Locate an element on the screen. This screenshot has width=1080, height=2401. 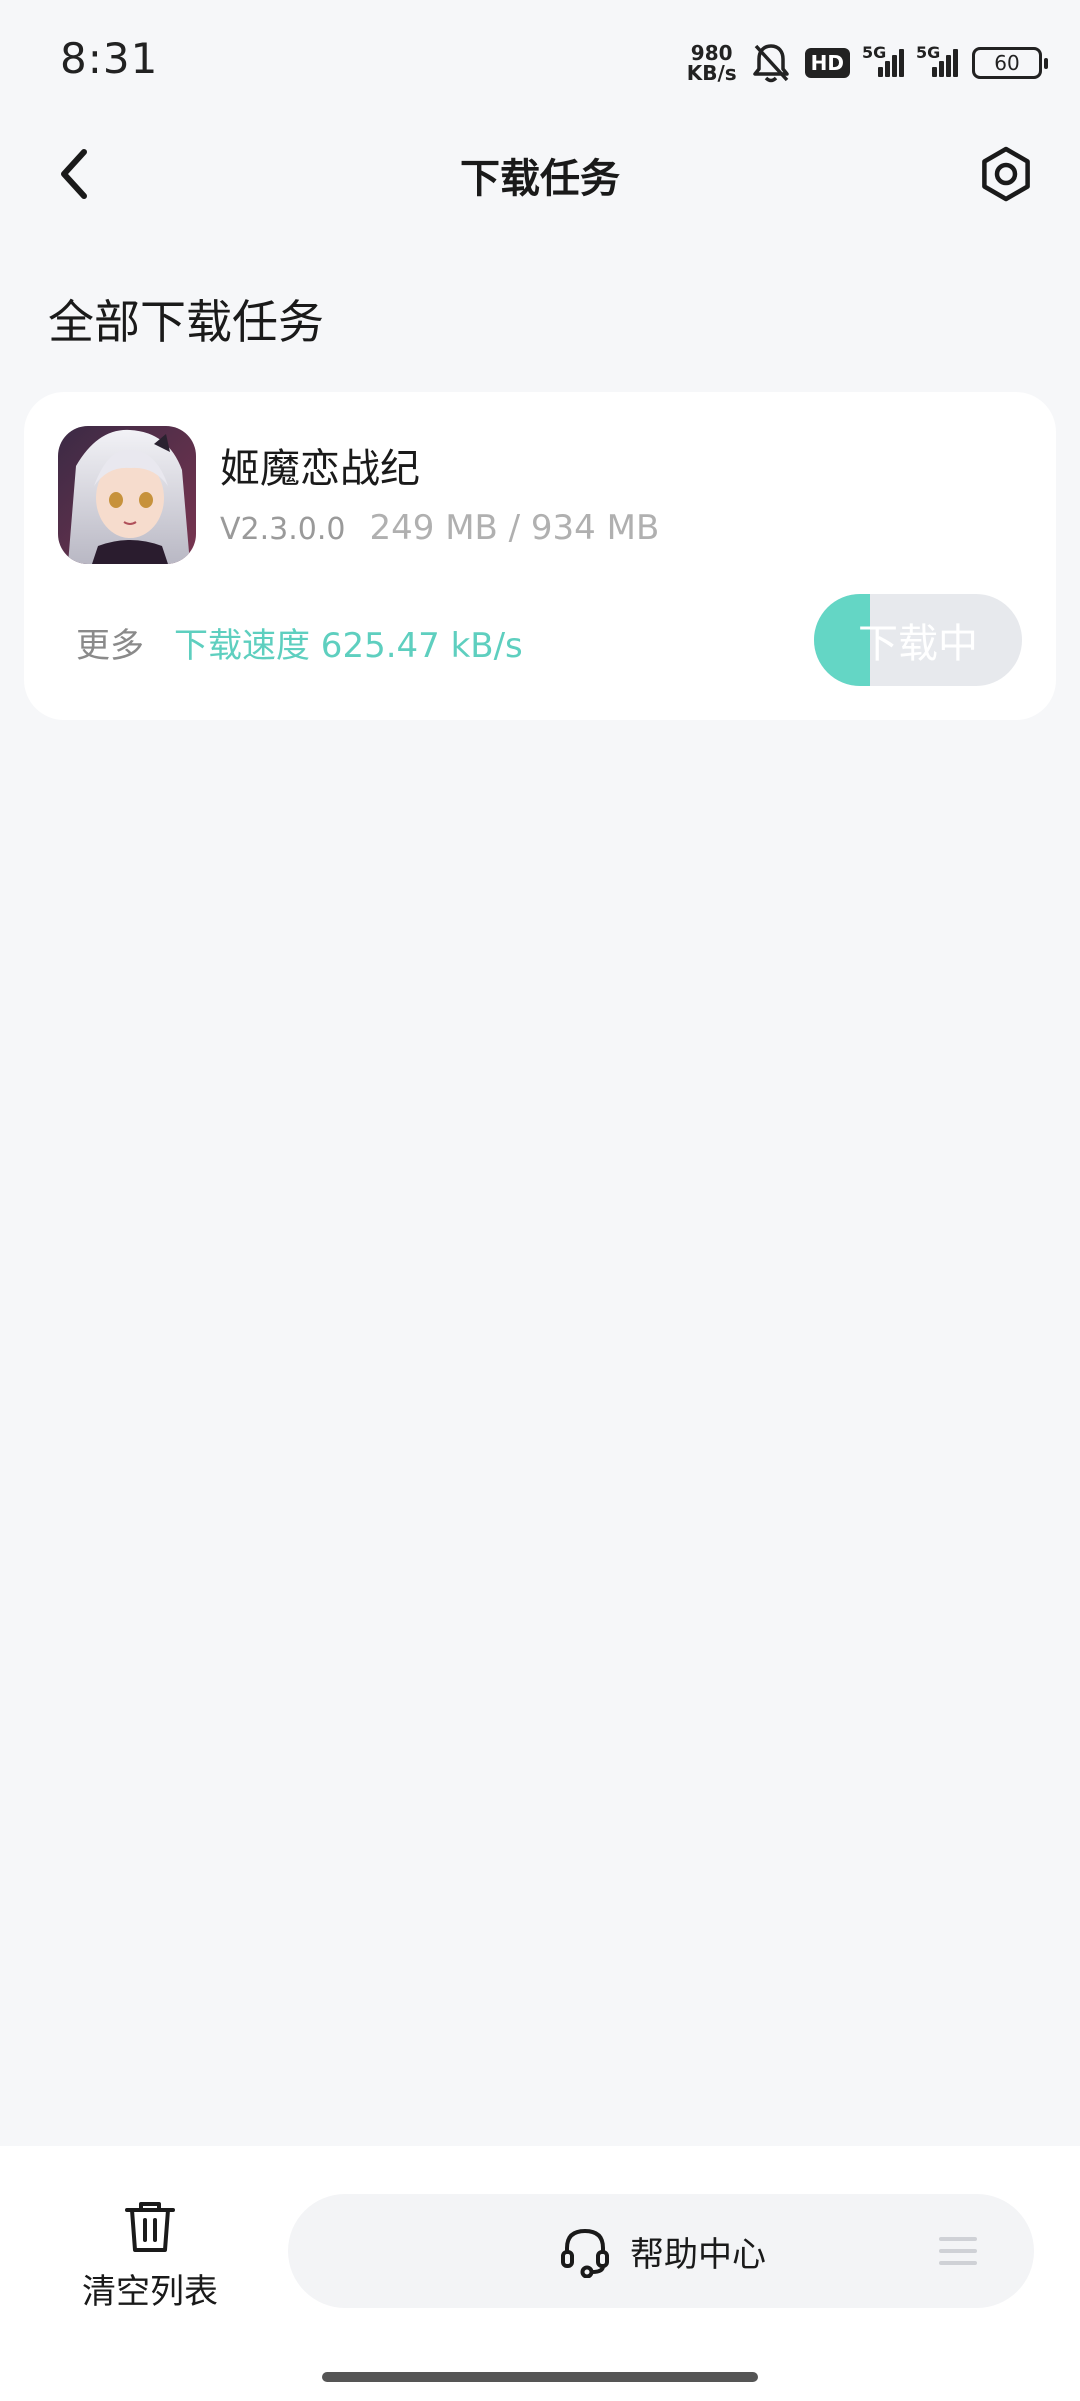
app-version: V2.3.0.0 is located at coordinates (283, 529).